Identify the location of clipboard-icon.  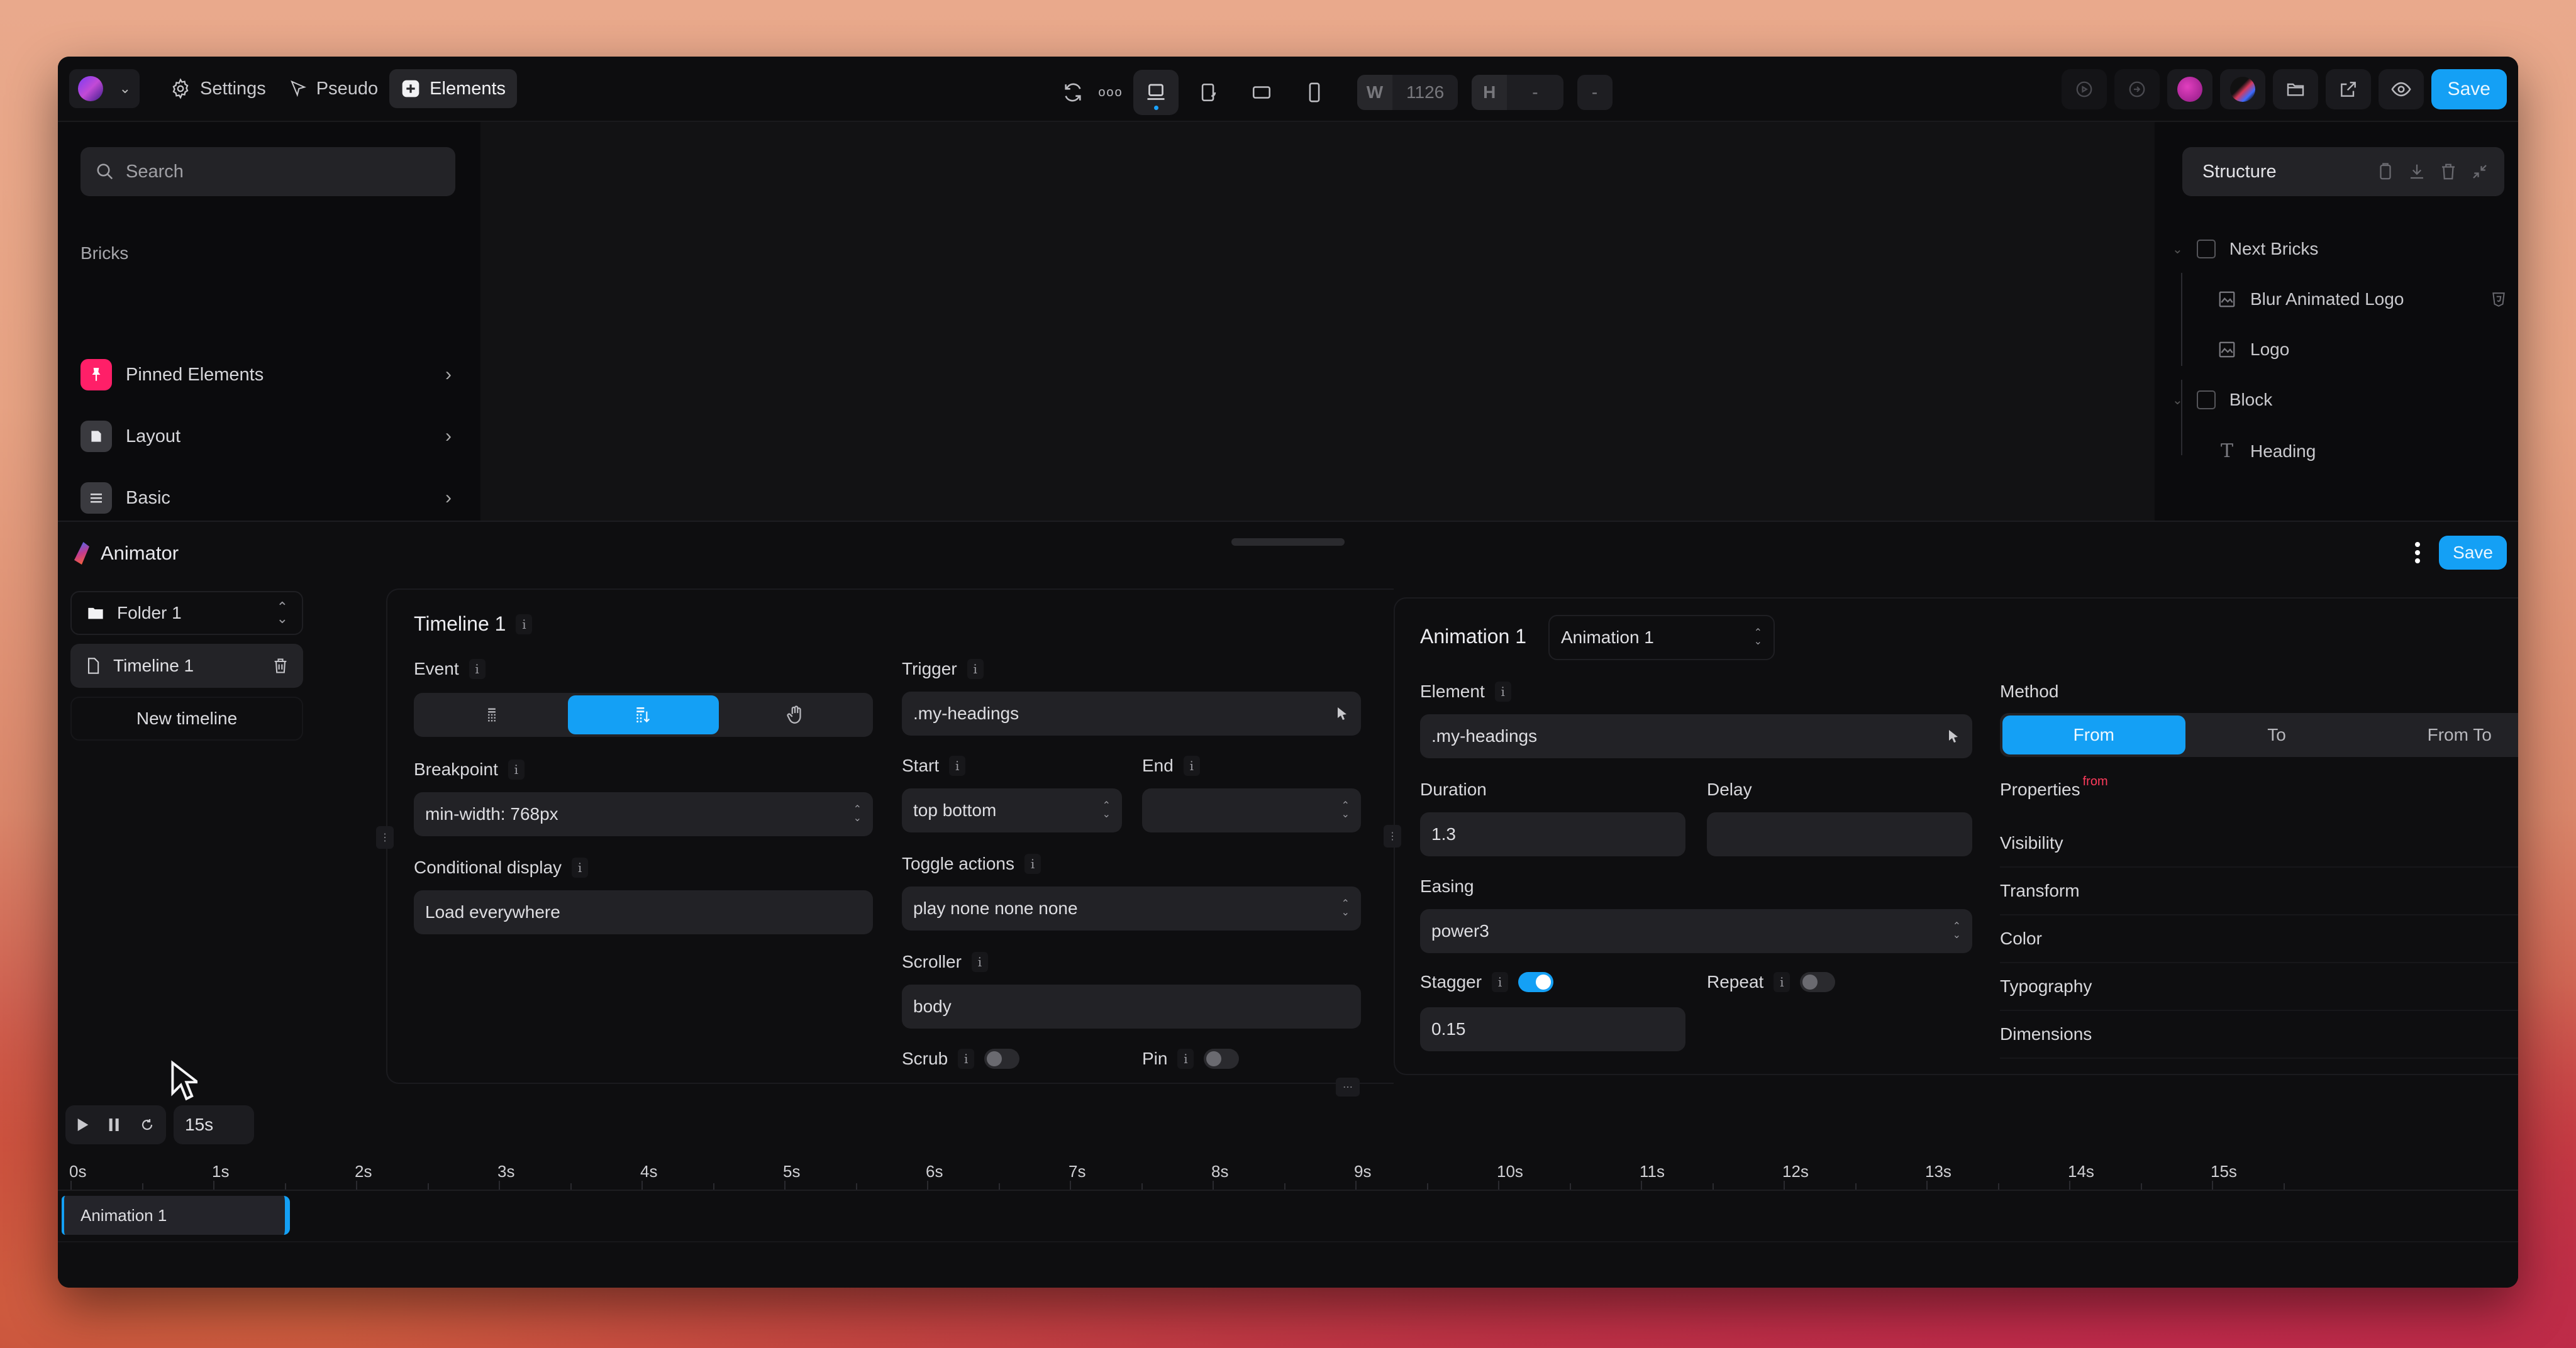
(2385, 172).